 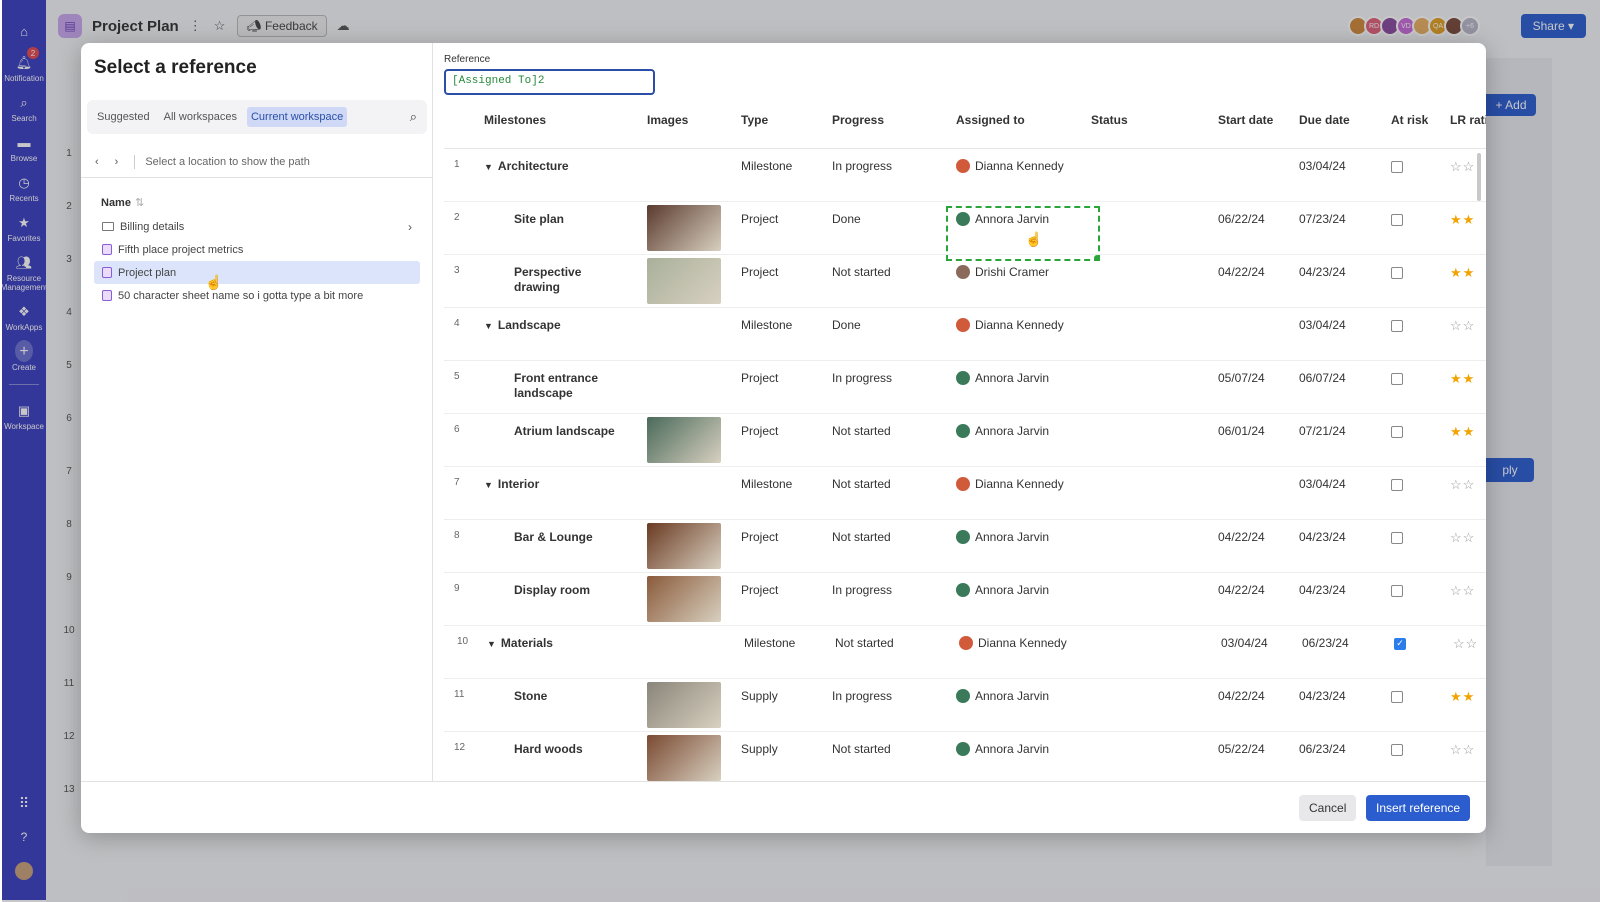 I want to click on milestone-cell: ▼ Architecture, so click(x=539, y=167).